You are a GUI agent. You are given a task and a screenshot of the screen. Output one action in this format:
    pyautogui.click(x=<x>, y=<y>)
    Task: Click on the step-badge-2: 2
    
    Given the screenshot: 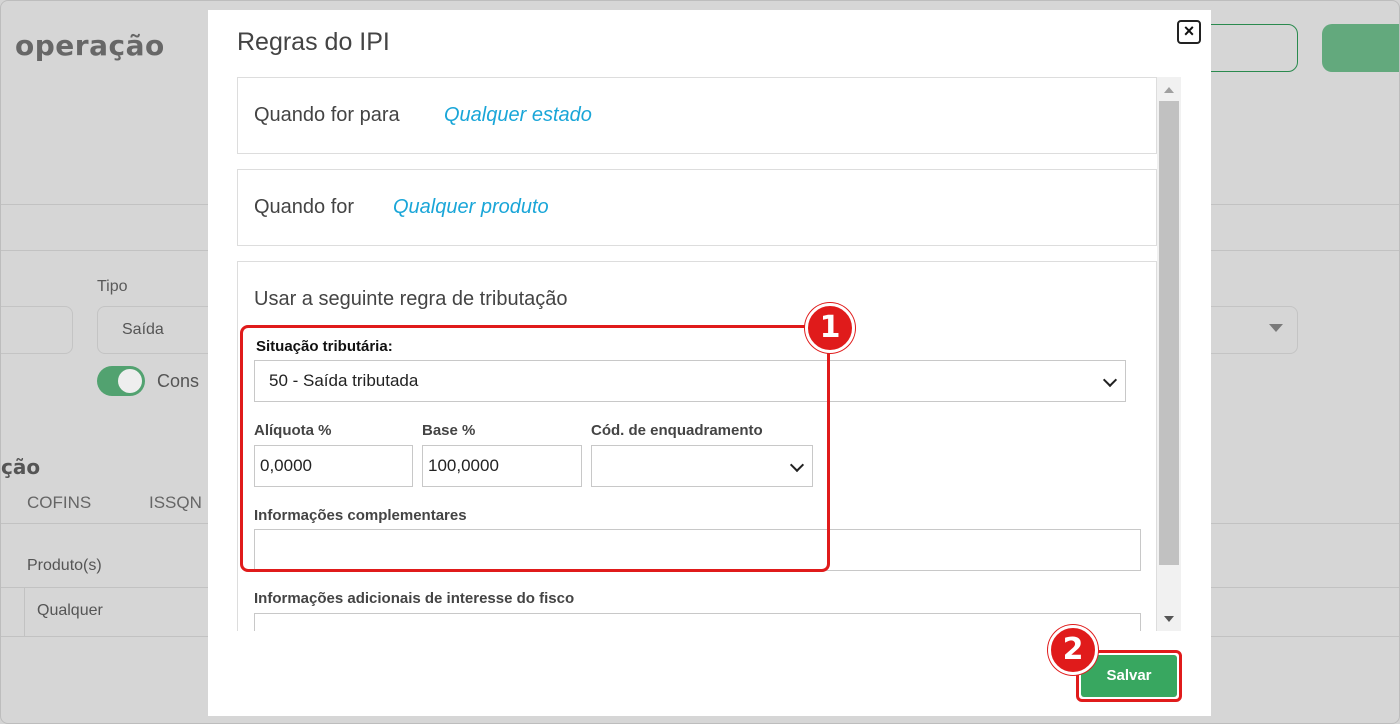 What is the action you would take?
    pyautogui.click(x=1073, y=650)
    